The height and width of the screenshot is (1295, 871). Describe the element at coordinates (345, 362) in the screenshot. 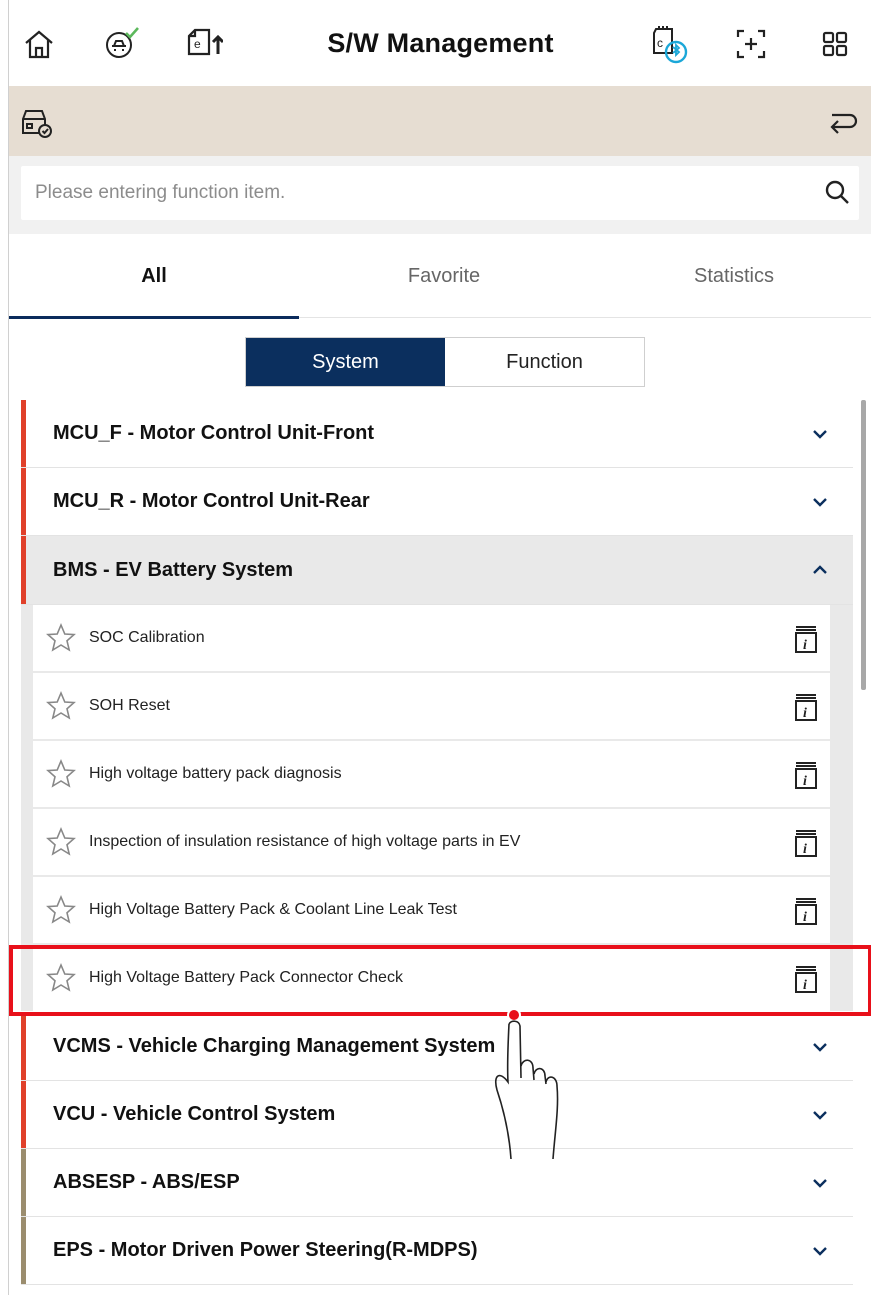

I see `segment-system: System` at that location.